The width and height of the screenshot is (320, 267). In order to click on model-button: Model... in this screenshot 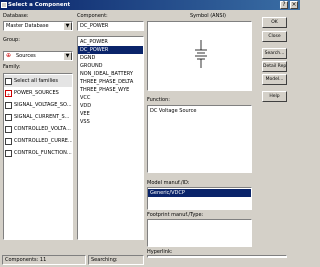, I will do `click(274, 79)`.